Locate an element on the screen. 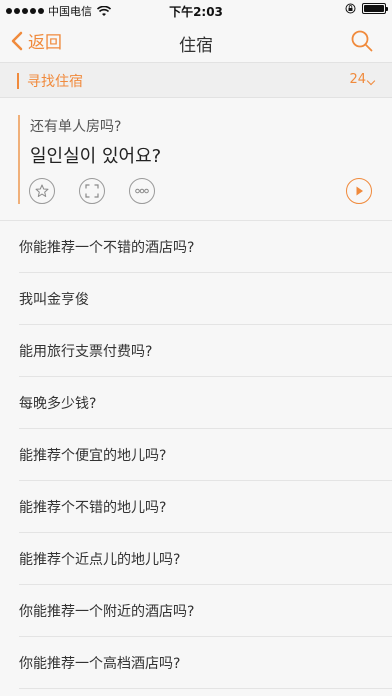 Image resolution: width=392 pixels, height=696 pixels. list-item: 每晚多少钱? is located at coordinates (196, 403).